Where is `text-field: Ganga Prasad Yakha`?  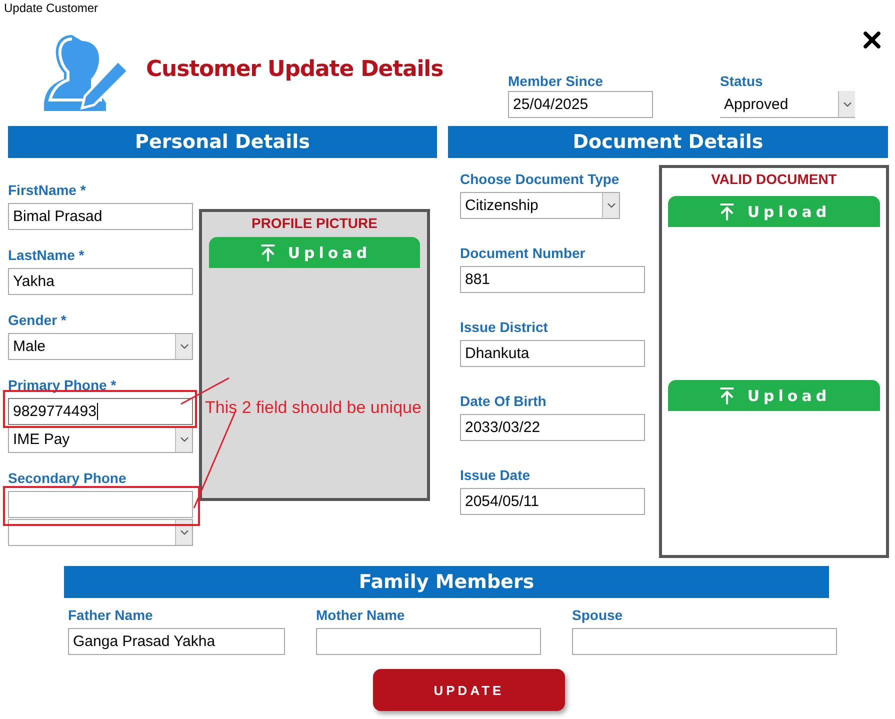 text-field: Ganga Prasad Yakha is located at coordinates (176, 641).